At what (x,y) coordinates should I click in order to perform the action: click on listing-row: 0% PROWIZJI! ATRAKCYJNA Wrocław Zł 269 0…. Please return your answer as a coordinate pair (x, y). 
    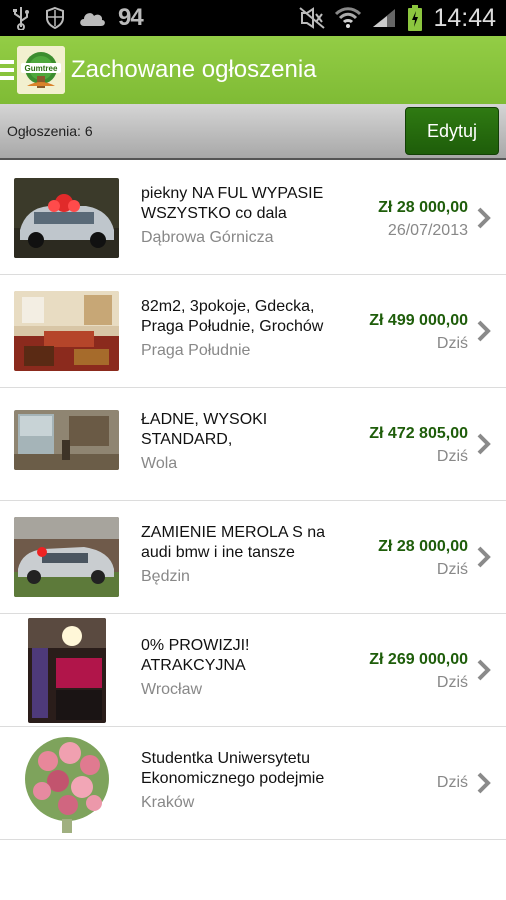
    Looking at the image, I should click on (253, 670).